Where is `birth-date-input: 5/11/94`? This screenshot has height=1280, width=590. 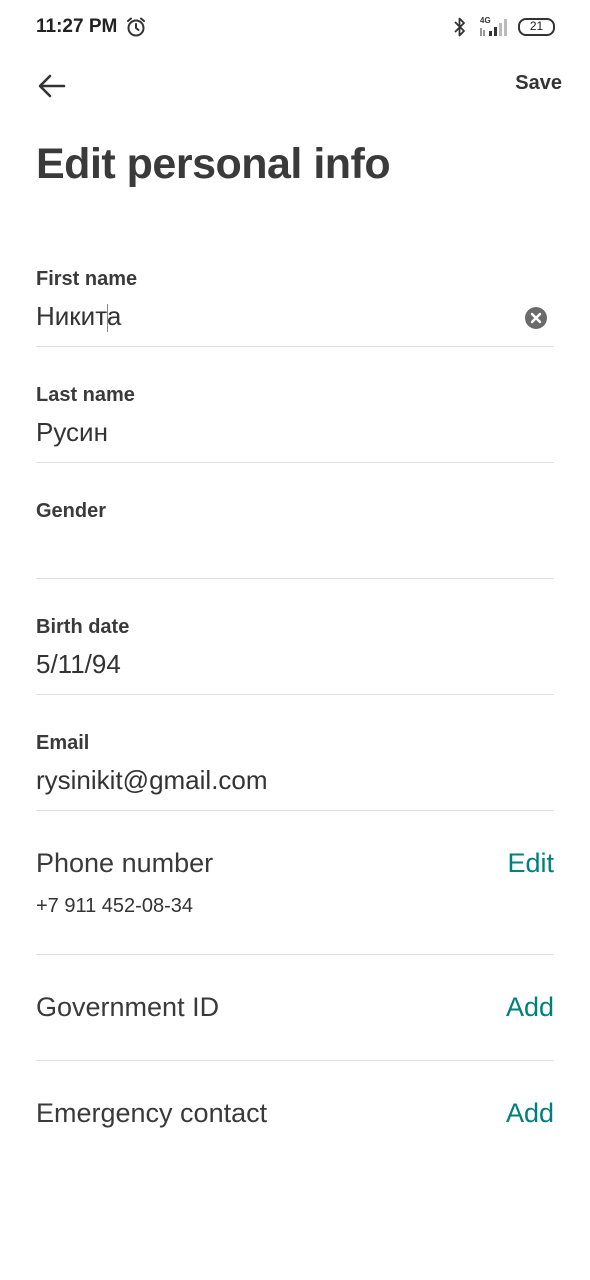
birth-date-input: 5/11/94 is located at coordinates (295, 664).